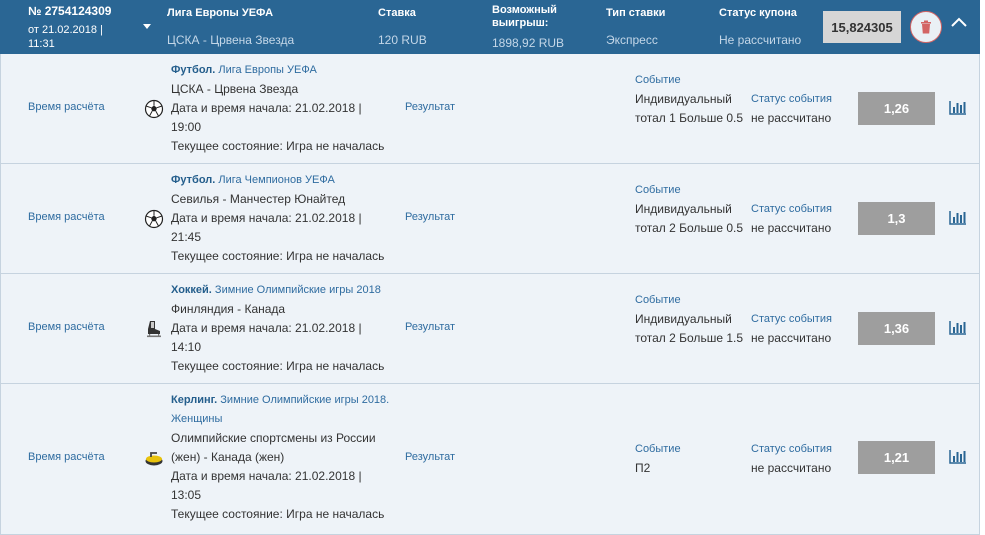  What do you see at coordinates (220, 13) in the screenshot?
I see `coupon-league: Лига Европы УЕФА` at bounding box center [220, 13].